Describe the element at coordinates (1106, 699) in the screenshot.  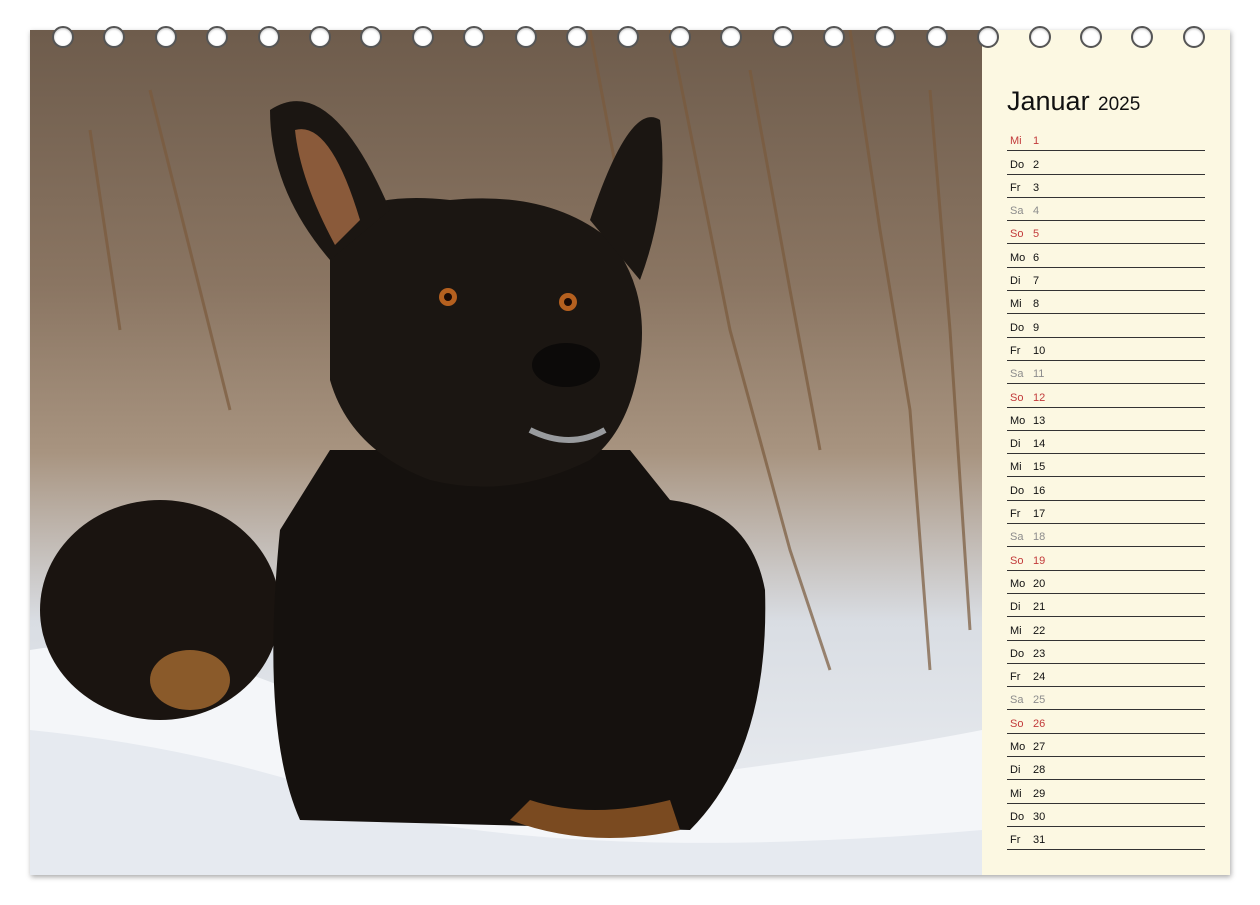
I see `day-row: Sa 25` at that location.